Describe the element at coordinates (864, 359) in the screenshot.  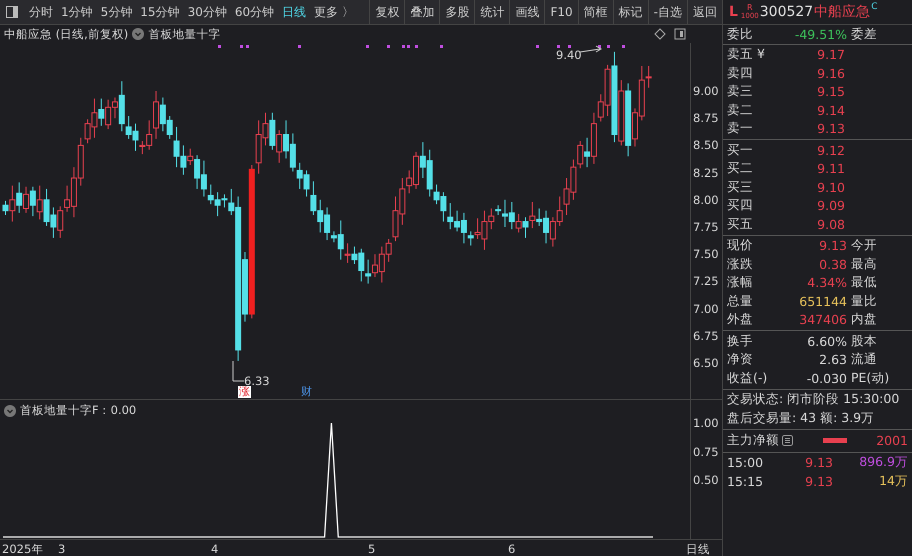
I see `stat-label: 流通` at that location.